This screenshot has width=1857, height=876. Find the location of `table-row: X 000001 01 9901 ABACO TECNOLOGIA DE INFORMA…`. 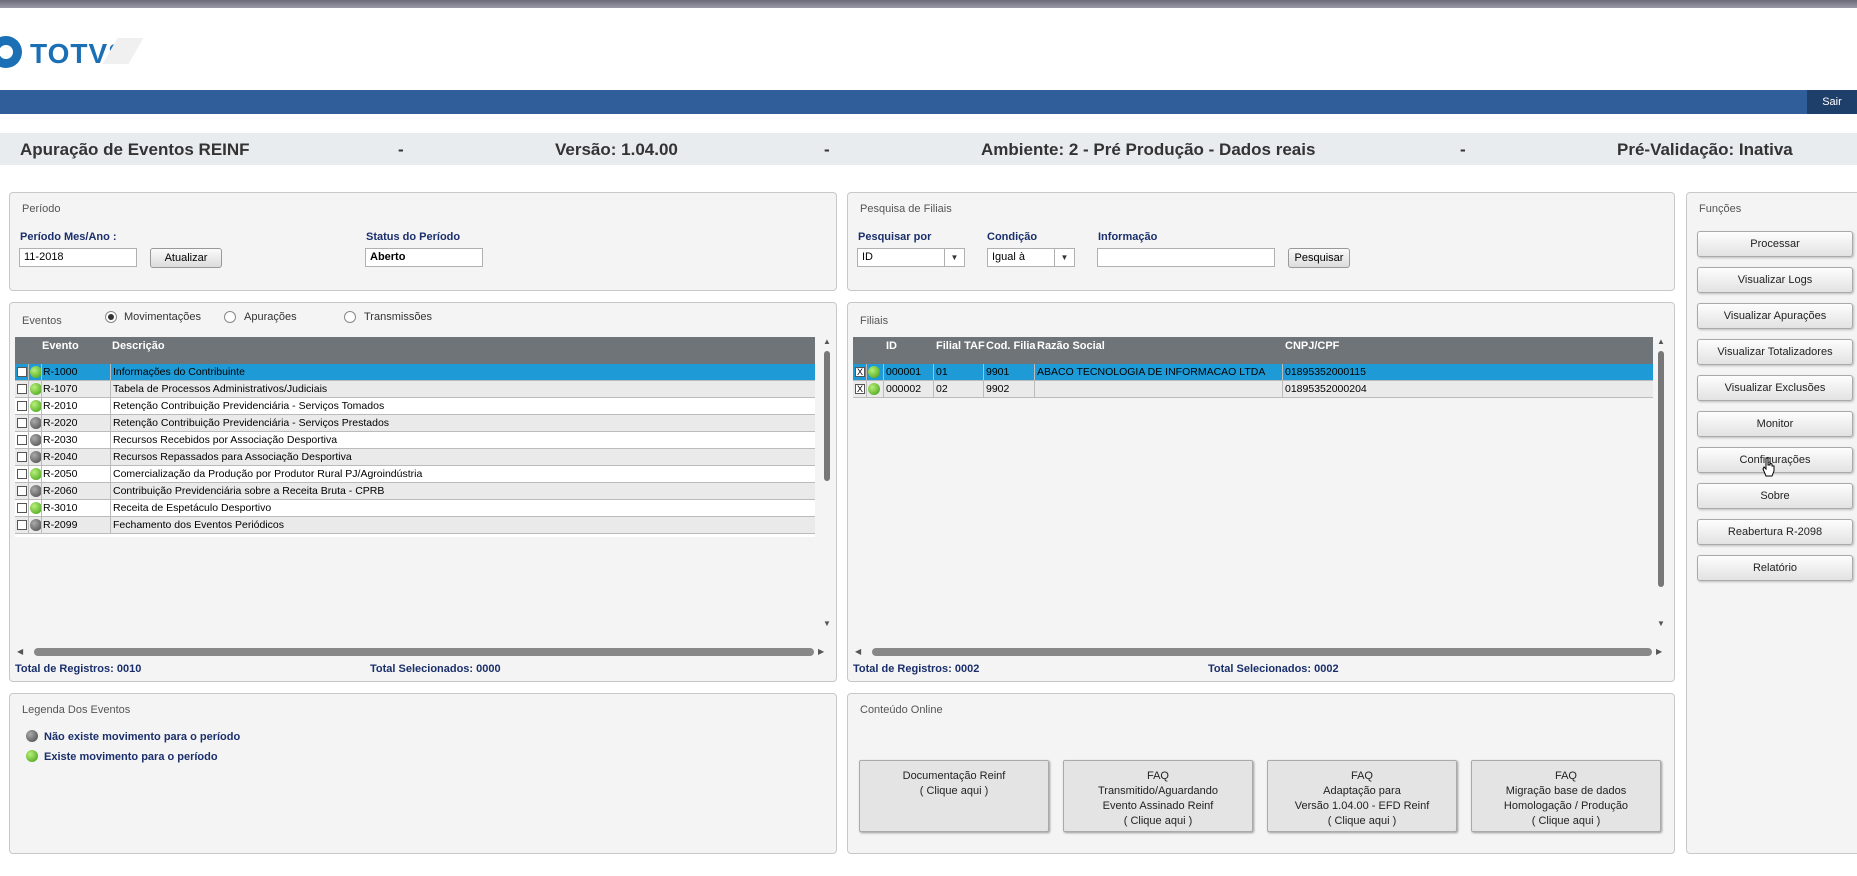

table-row: X 000001 01 9901 ABACO TECNOLOGIA DE INFORMA… is located at coordinates (1253, 372).